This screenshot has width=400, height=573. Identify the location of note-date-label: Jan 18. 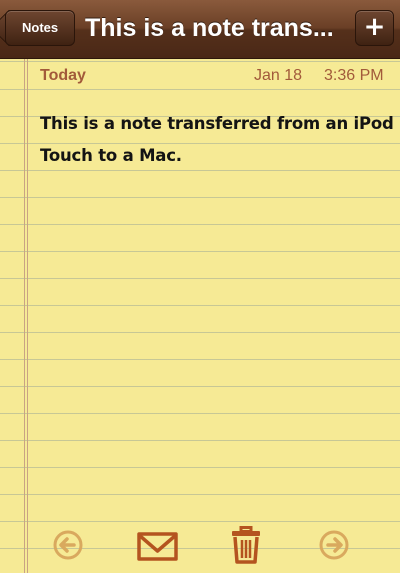
(278, 75).